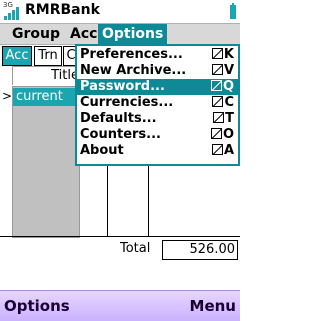  What do you see at coordinates (157, 55) in the screenshot?
I see `menu-item-preferences: Preferences... K` at bounding box center [157, 55].